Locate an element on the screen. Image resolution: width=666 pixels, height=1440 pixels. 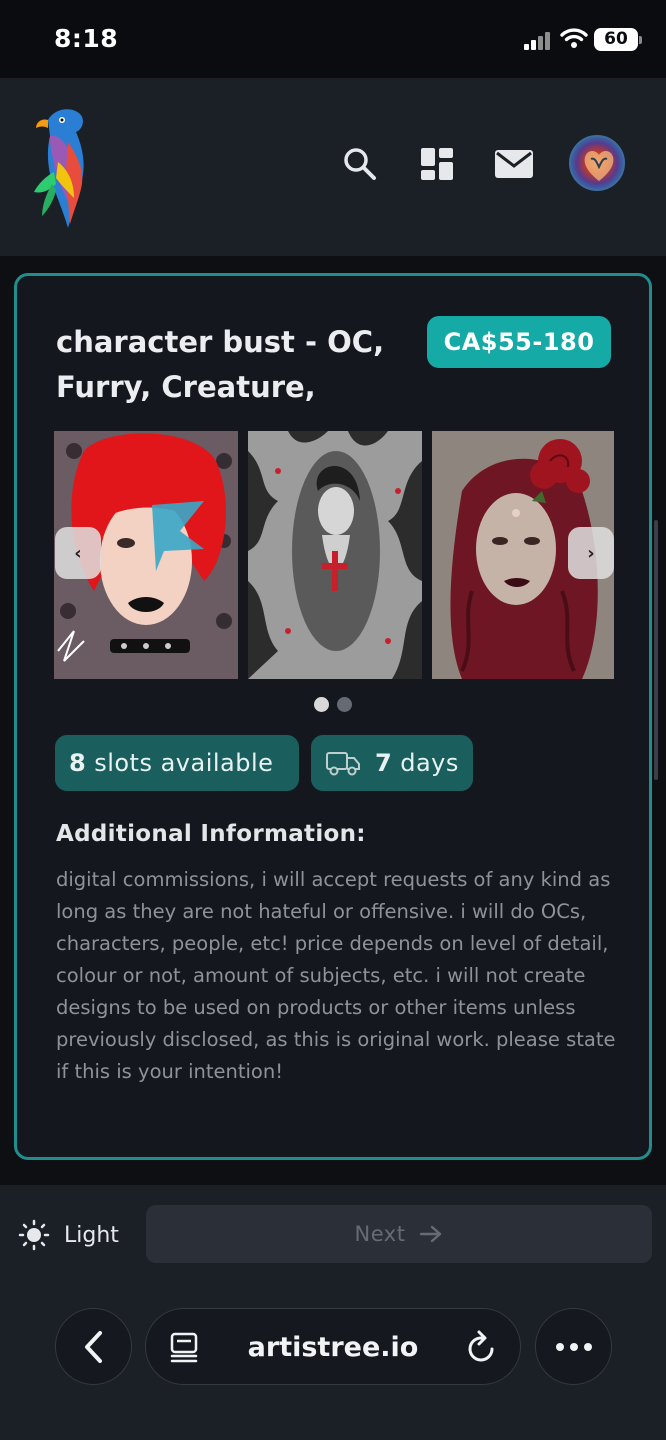
ellipsis-icon is located at coordinates (574, 1347).